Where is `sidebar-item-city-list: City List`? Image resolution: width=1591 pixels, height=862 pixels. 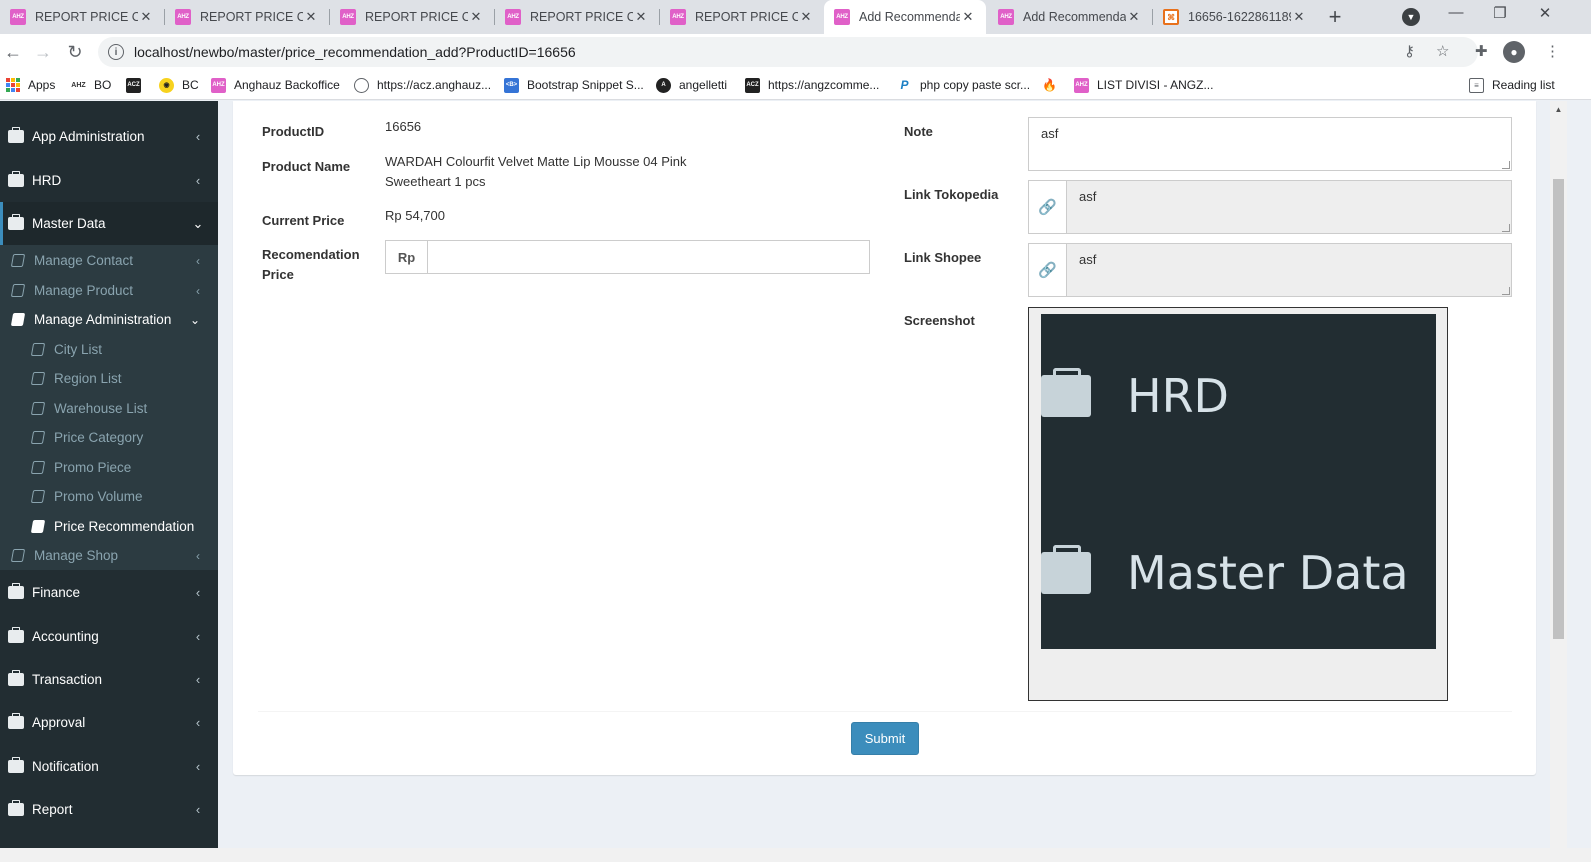
sidebar-item-city-list: City List is located at coordinates (109, 349).